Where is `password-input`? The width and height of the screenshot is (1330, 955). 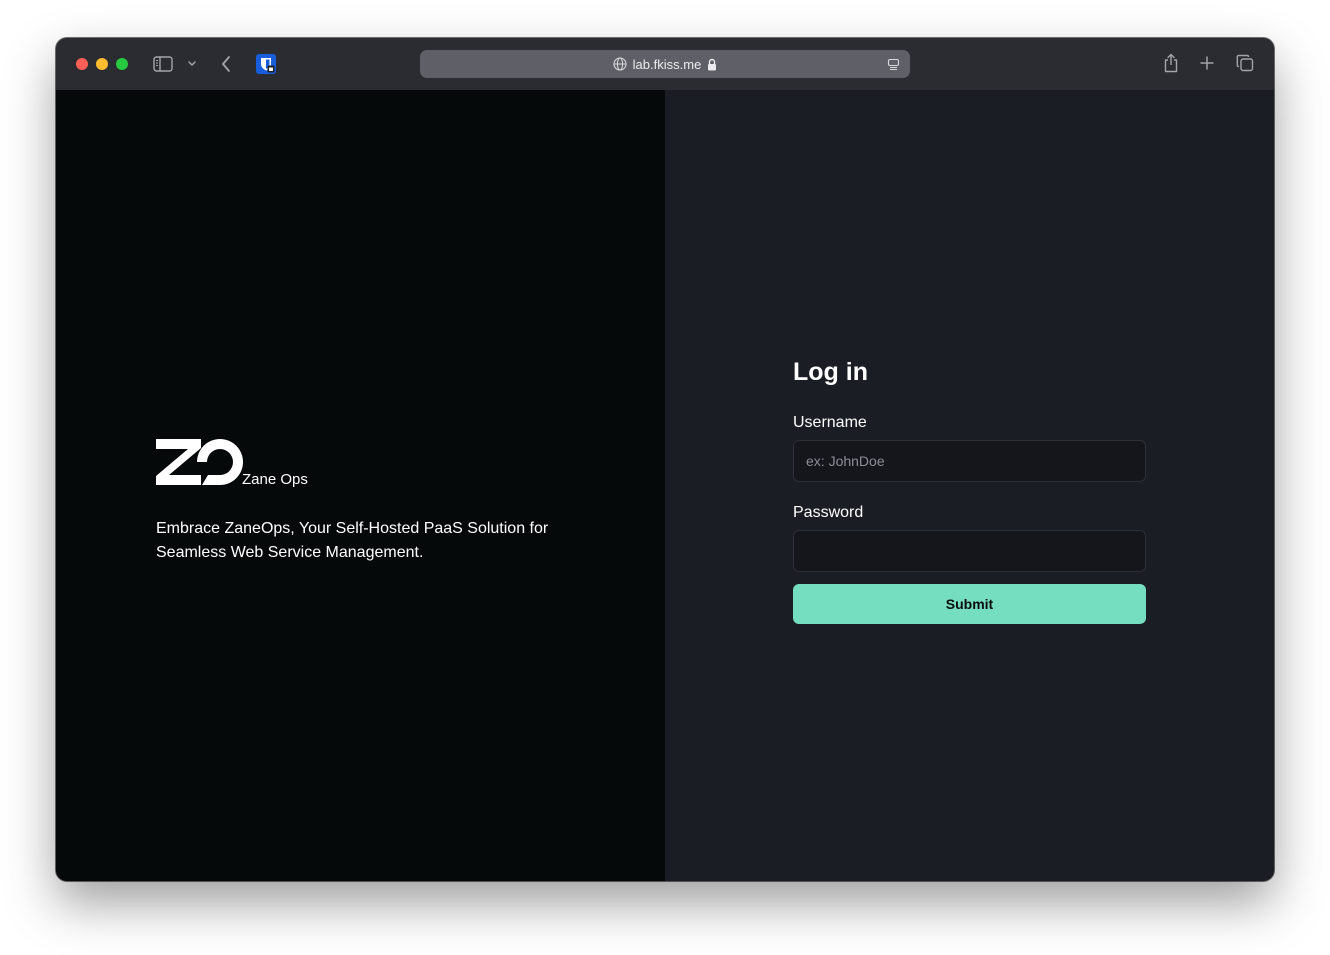 password-input is located at coordinates (969, 551).